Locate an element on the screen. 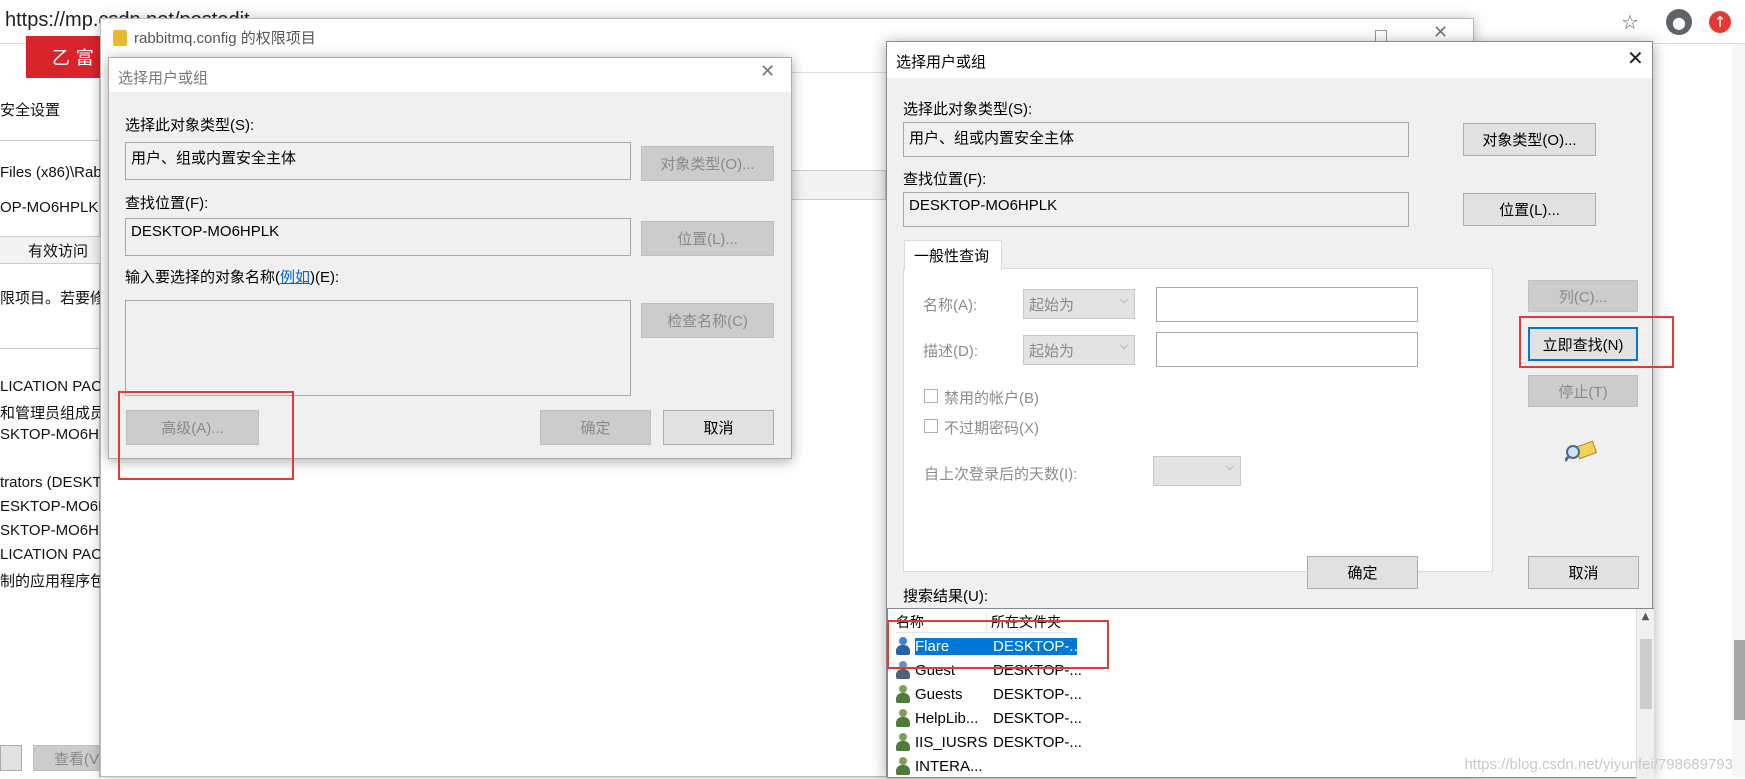  view-button: 查看(V is located at coordinates (66, 758).